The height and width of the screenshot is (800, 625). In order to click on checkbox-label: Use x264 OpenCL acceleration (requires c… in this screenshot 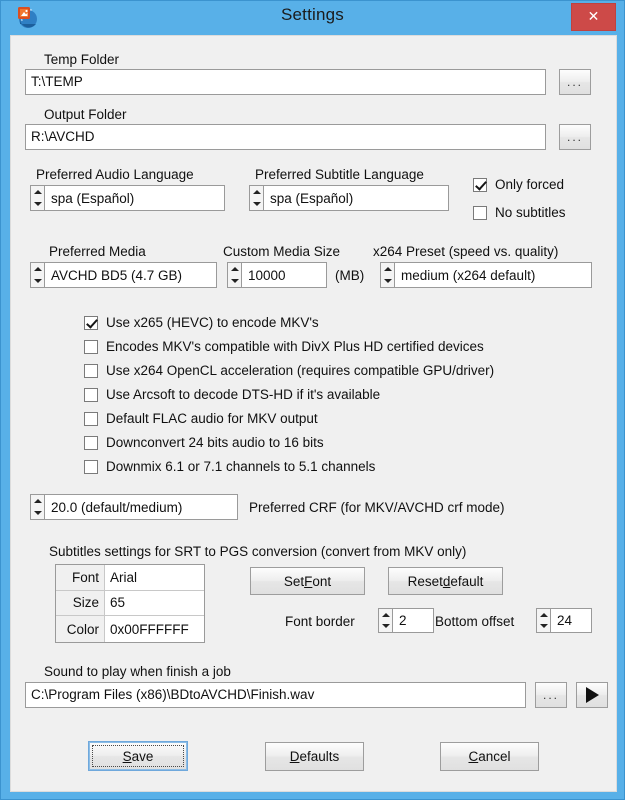, I will do `click(300, 370)`.